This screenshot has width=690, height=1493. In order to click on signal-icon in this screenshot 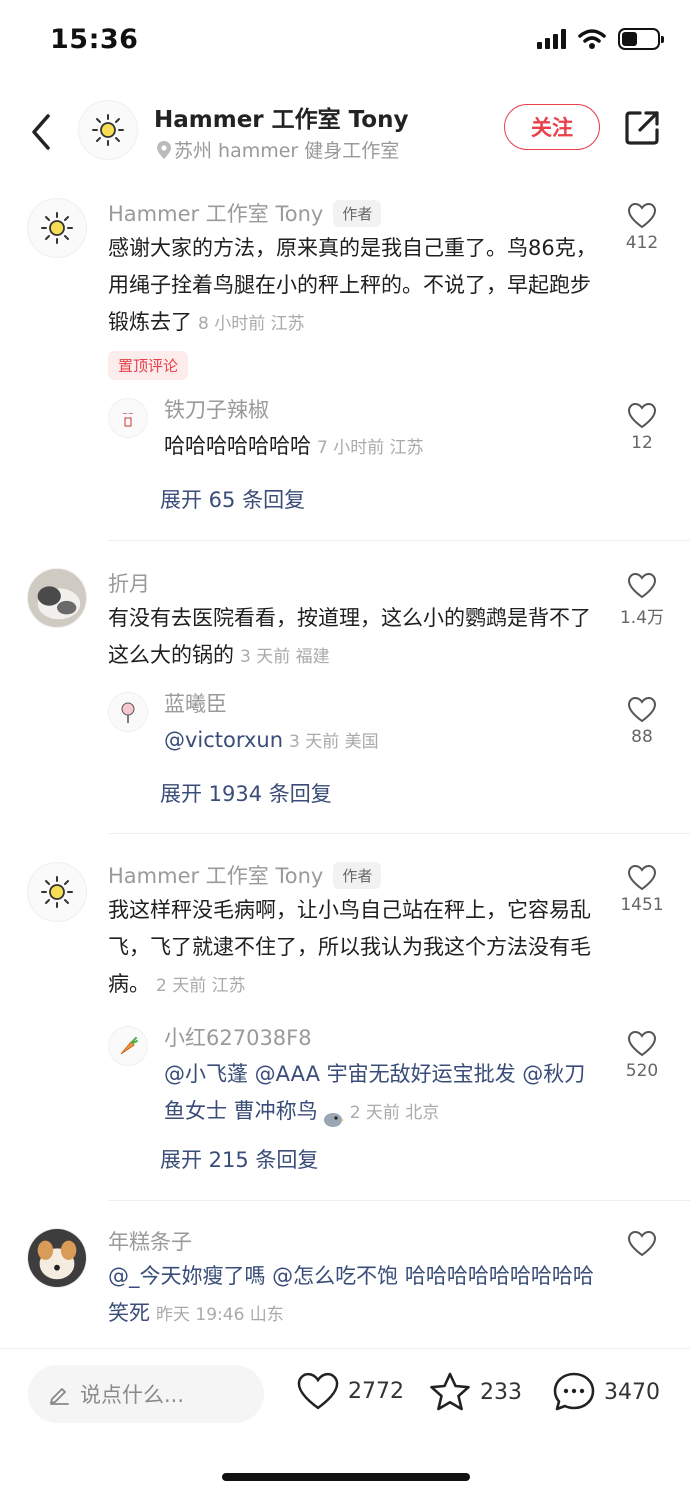, I will do `click(551, 39)`.